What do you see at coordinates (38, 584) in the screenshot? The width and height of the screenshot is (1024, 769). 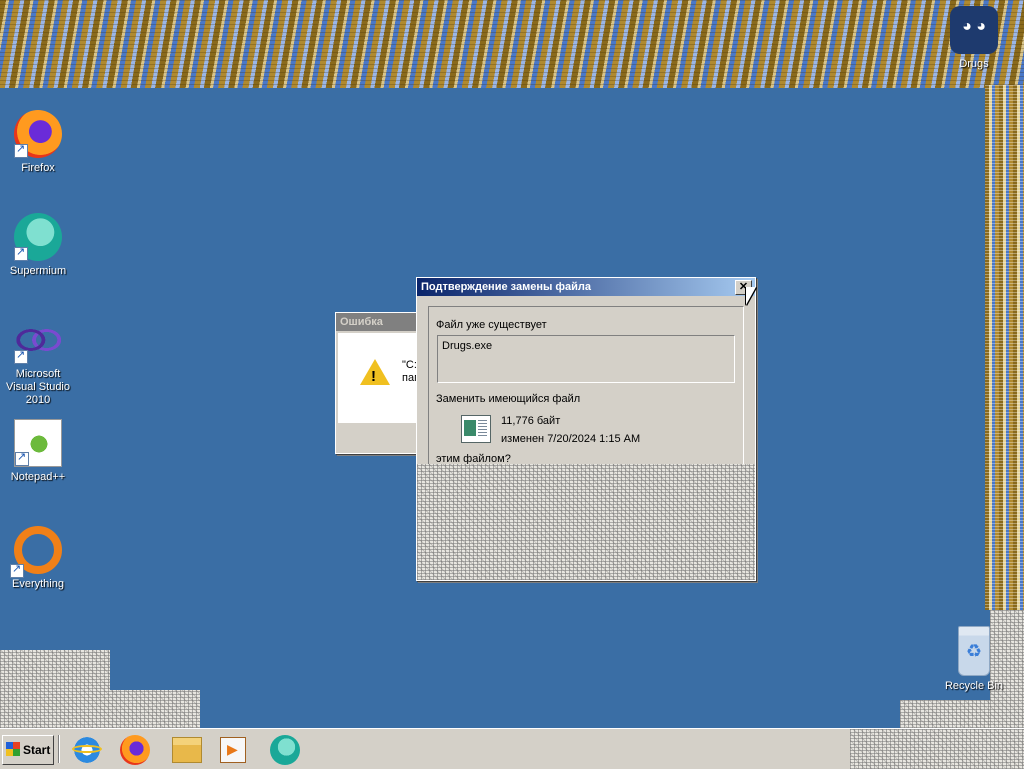 I see `desktop-icon-label: Everything` at bounding box center [38, 584].